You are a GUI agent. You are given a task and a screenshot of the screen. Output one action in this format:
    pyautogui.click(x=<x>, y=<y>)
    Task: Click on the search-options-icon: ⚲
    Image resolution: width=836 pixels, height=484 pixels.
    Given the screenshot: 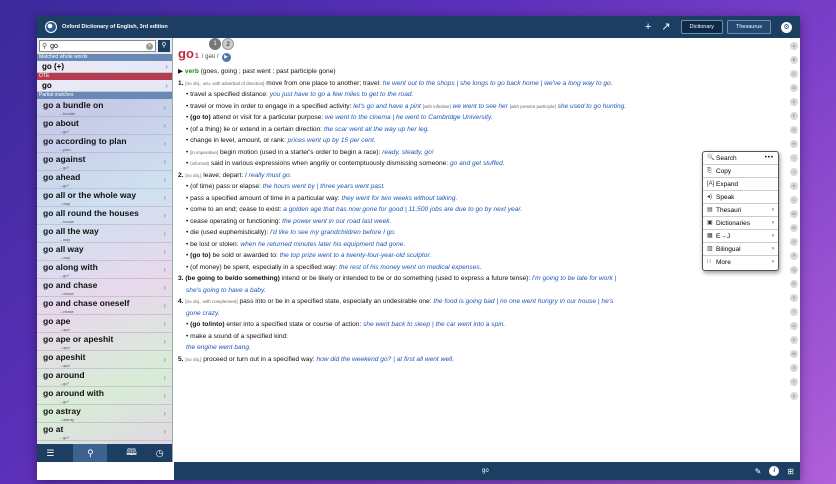 What is the action you would take?
    pyautogui.click(x=164, y=46)
    